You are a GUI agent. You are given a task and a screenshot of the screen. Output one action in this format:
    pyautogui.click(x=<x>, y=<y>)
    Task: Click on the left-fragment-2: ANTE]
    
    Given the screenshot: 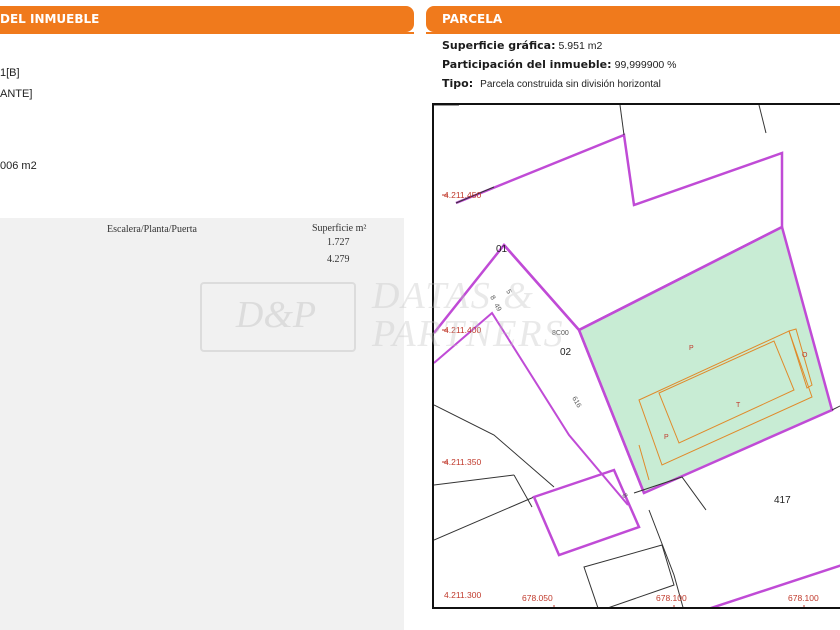 What is the action you would take?
    pyautogui.click(x=16, y=94)
    